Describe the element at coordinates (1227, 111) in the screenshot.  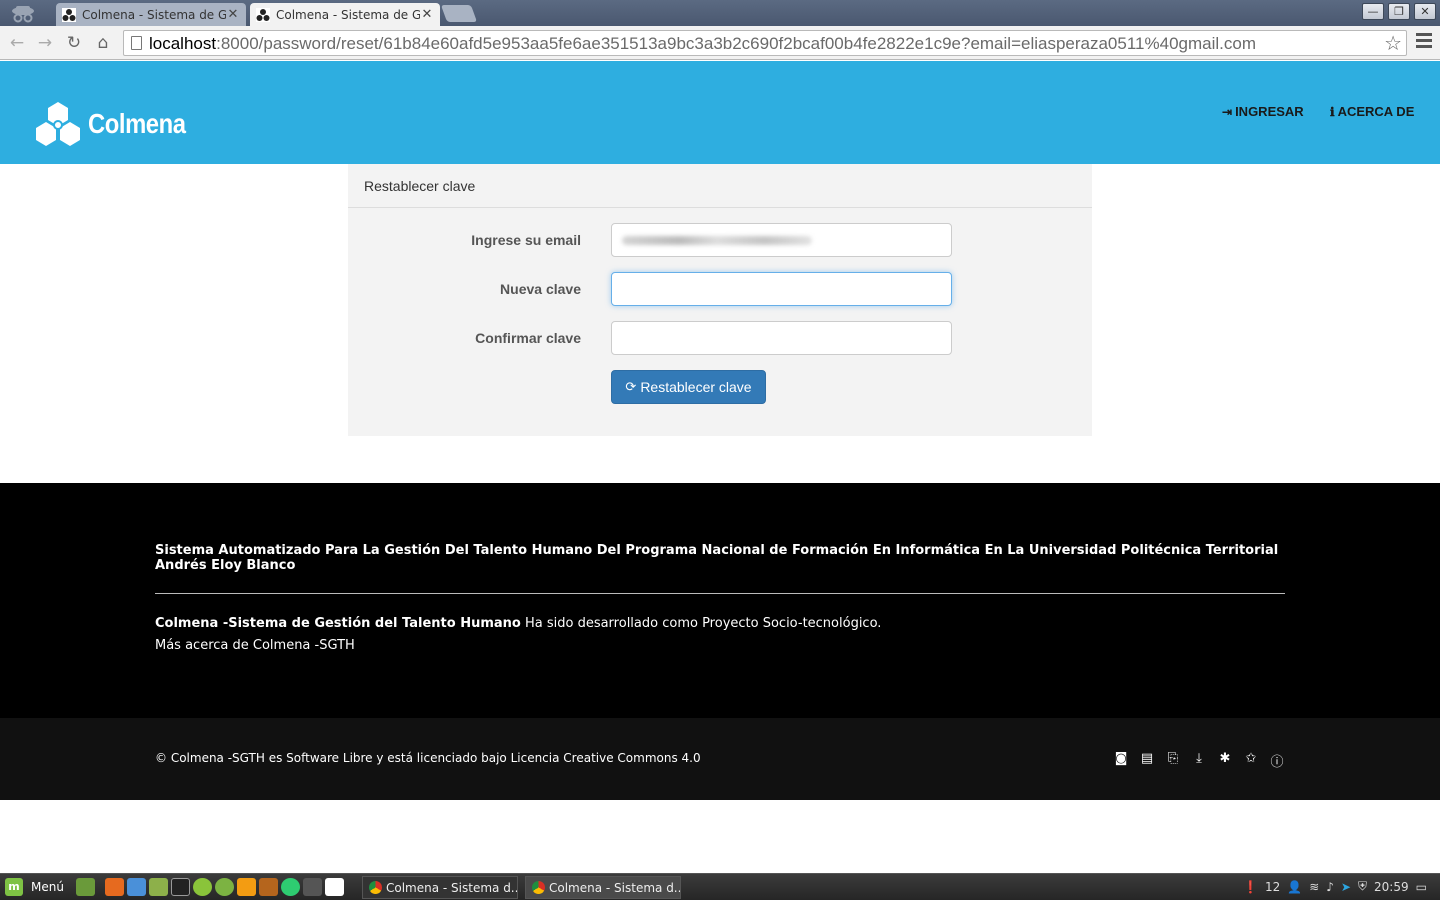
I see `sign-in-icon: ⇥` at that location.